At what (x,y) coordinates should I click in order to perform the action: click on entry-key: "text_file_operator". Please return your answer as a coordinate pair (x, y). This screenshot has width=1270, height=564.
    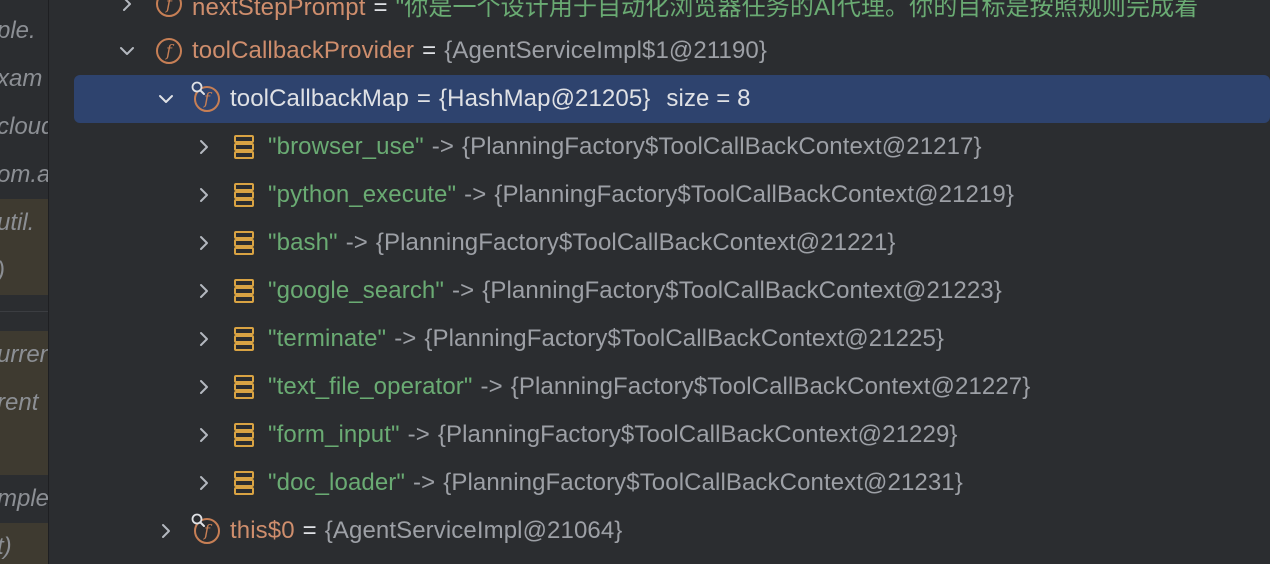
    Looking at the image, I should click on (370, 386).